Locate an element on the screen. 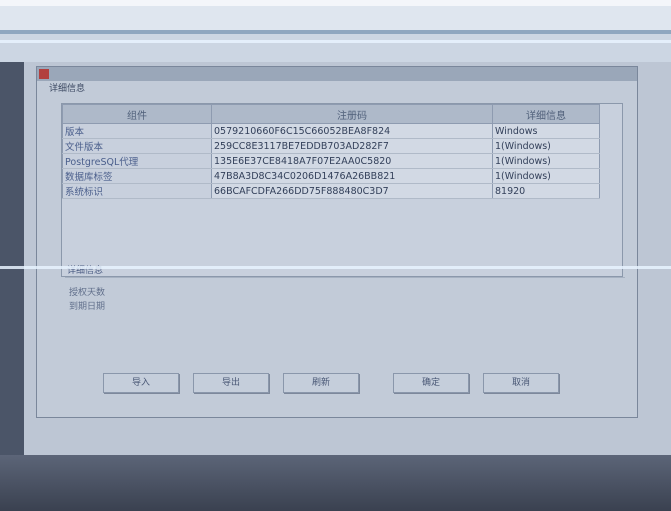  column-header-code: 注册码 is located at coordinates (352, 114).